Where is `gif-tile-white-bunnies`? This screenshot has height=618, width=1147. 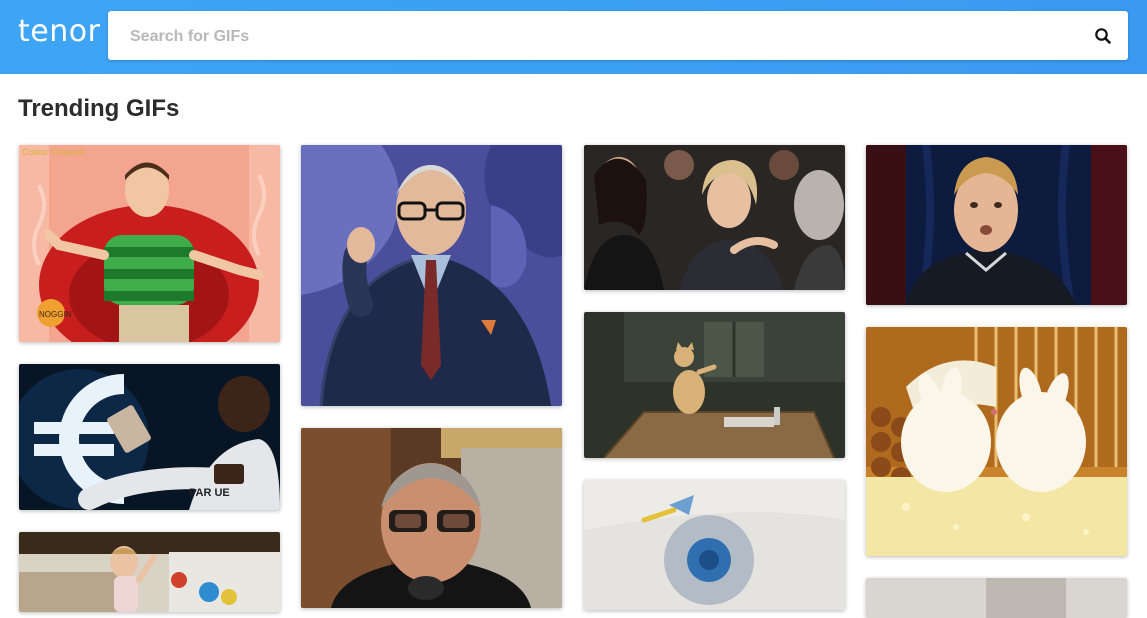 gif-tile-white-bunnies is located at coordinates (996, 441).